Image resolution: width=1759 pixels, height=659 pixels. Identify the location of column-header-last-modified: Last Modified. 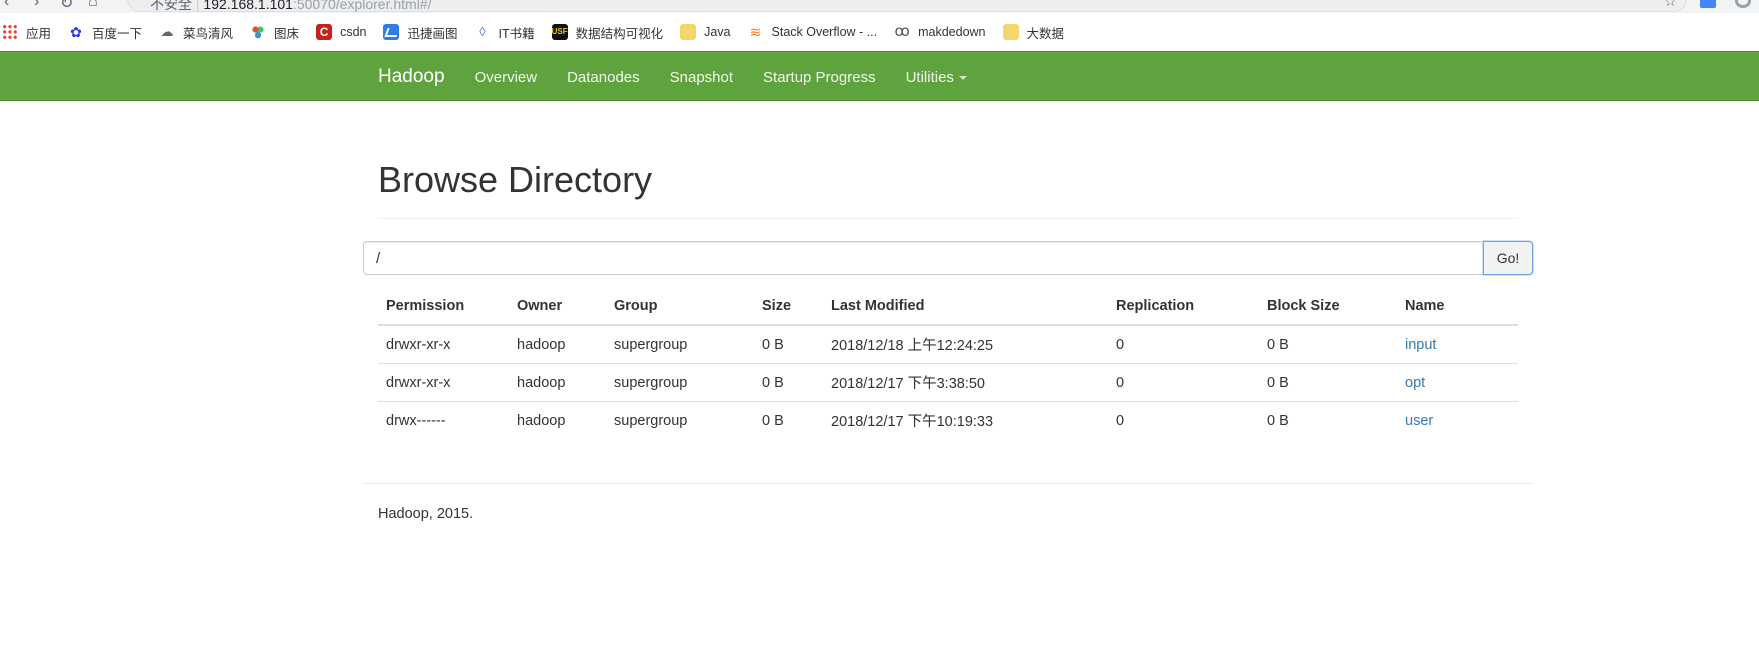
(965, 307).